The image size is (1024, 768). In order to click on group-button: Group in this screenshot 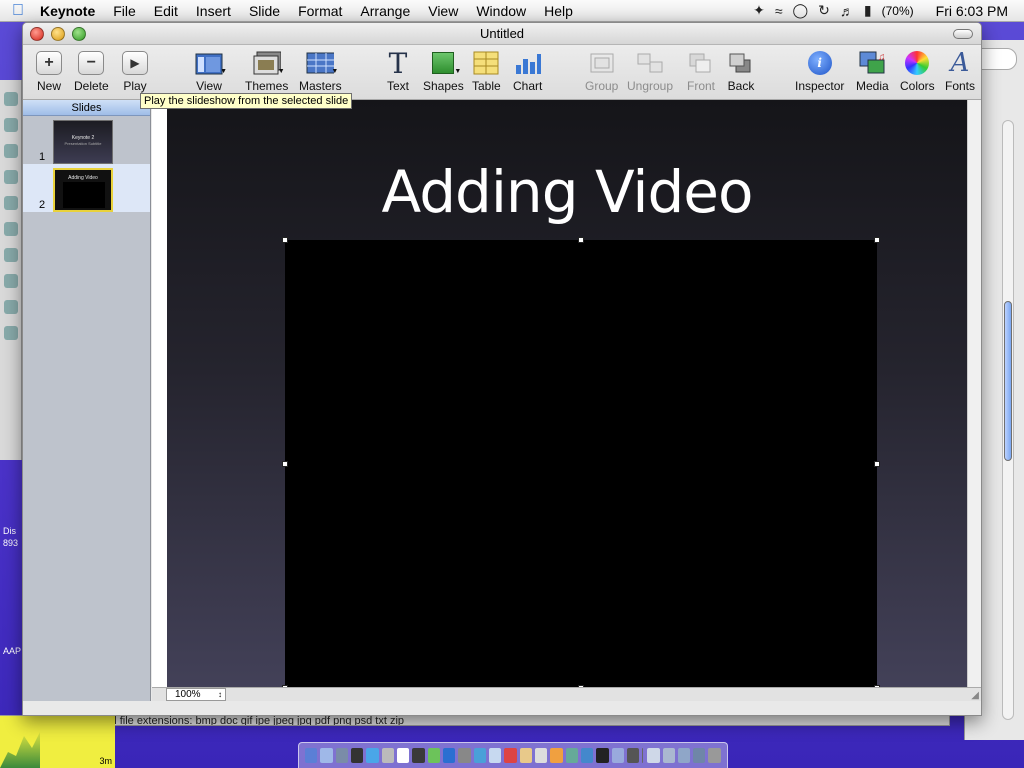, I will do `click(601, 71)`.